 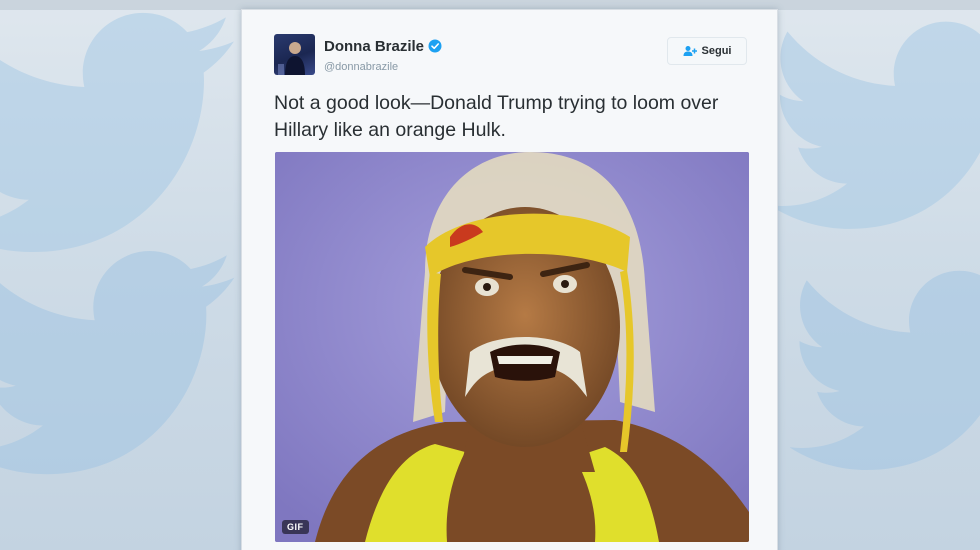 What do you see at coordinates (435, 46) in the screenshot?
I see `verified-badge-icon` at bounding box center [435, 46].